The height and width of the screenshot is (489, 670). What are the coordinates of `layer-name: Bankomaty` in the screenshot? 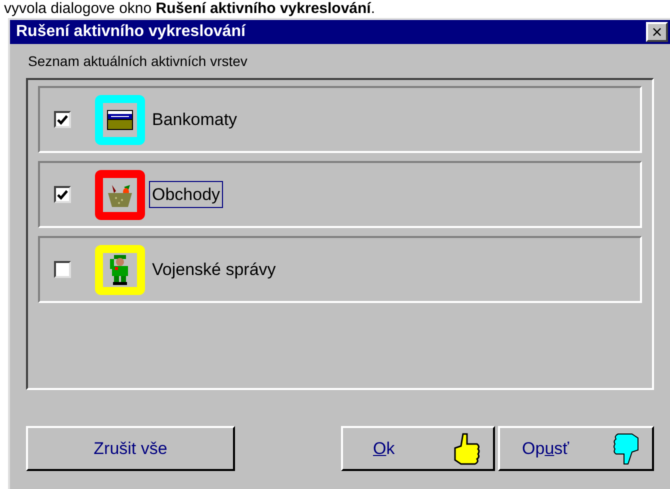 It's located at (194, 119).